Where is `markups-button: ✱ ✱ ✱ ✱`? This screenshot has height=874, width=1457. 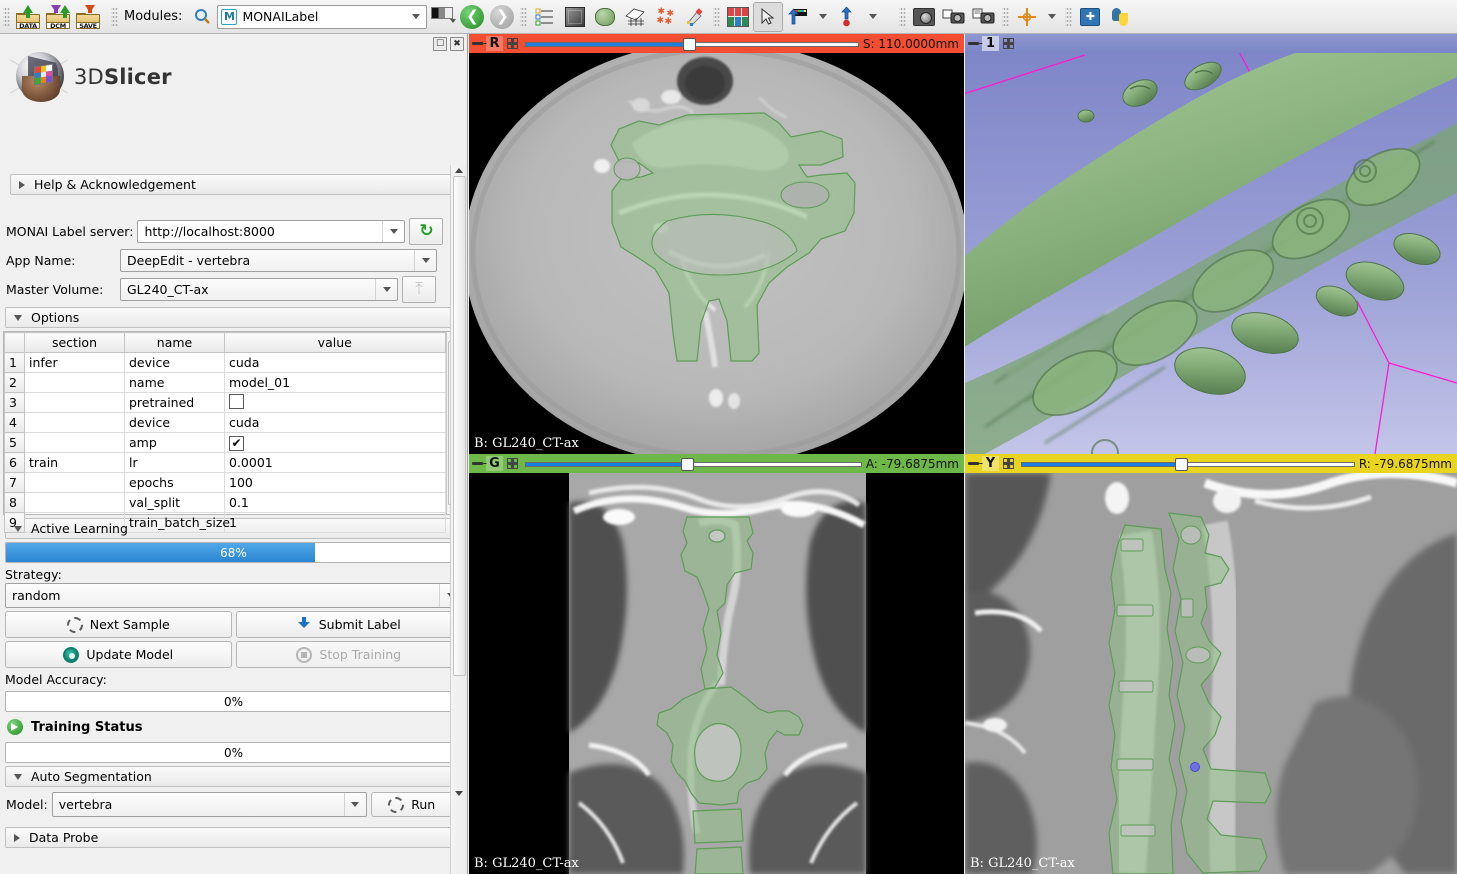
markups-button: ✱ ✱ ✱ ✱ is located at coordinates (665, 17).